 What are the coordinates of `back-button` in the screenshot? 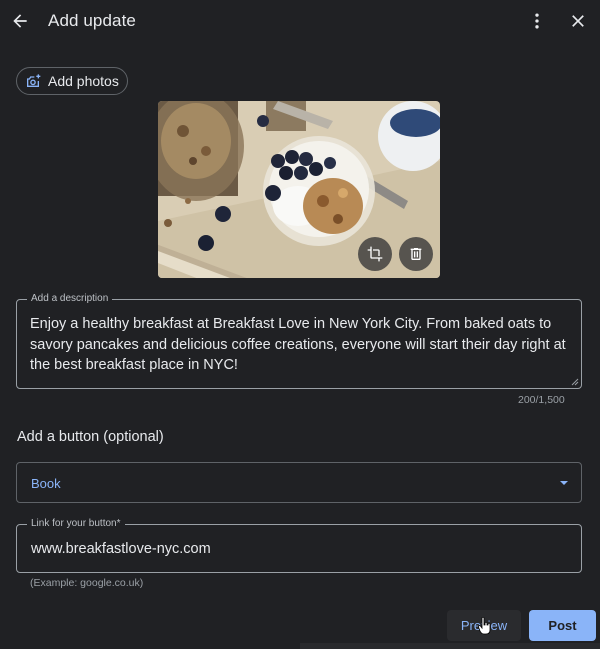 It's located at (20, 21).